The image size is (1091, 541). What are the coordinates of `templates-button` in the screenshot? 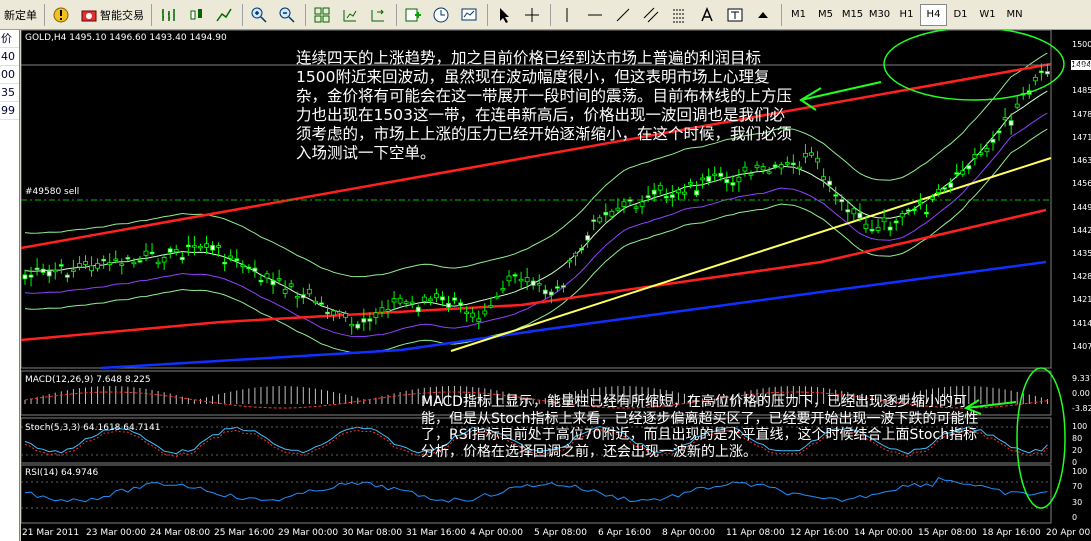 It's located at (470, 15).